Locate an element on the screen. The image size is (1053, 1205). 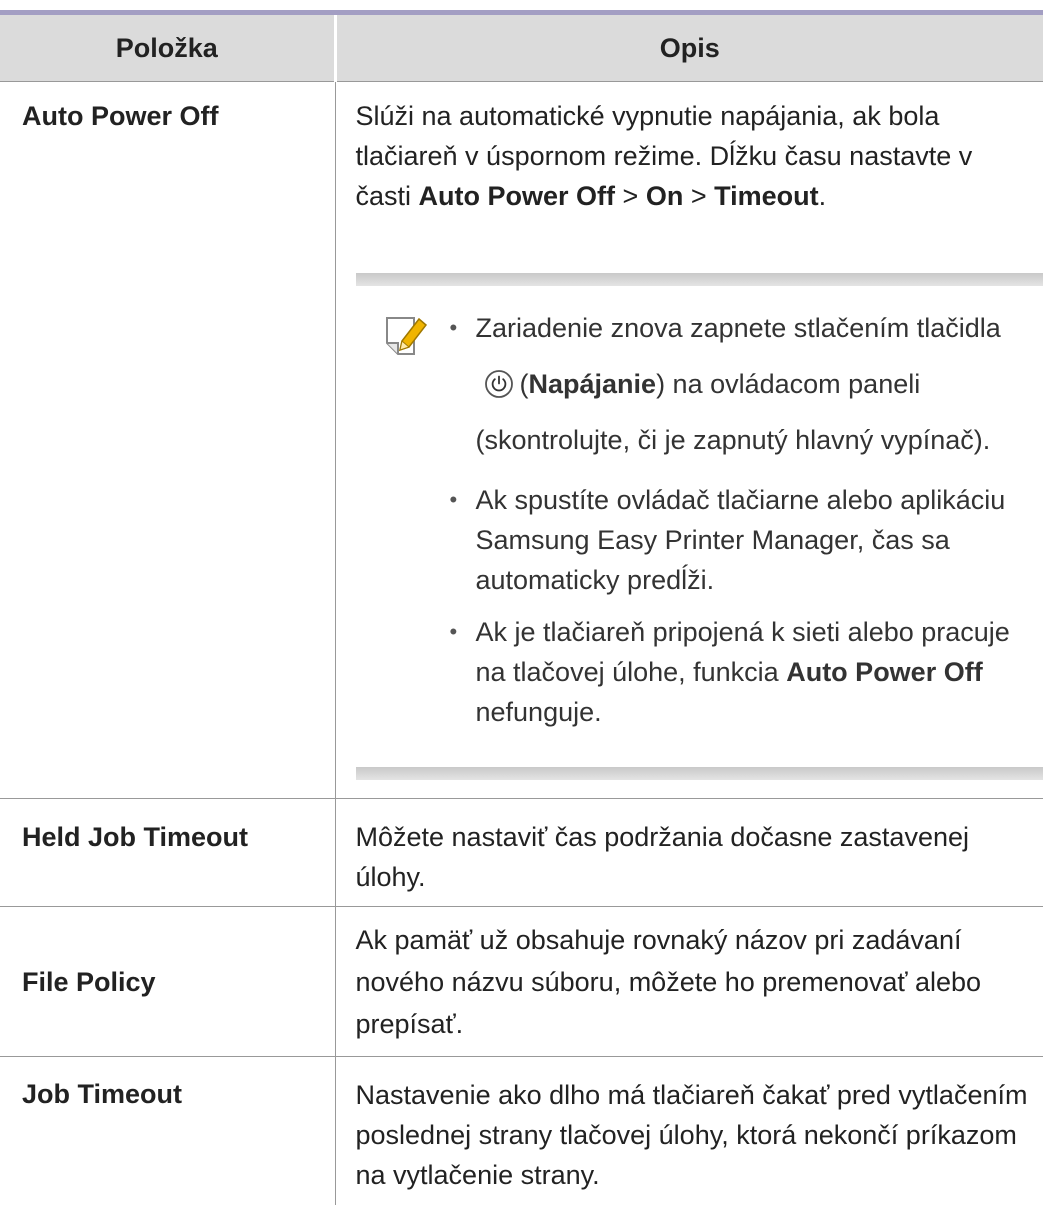
power-button-label: Napájanie is located at coordinates (592, 384).